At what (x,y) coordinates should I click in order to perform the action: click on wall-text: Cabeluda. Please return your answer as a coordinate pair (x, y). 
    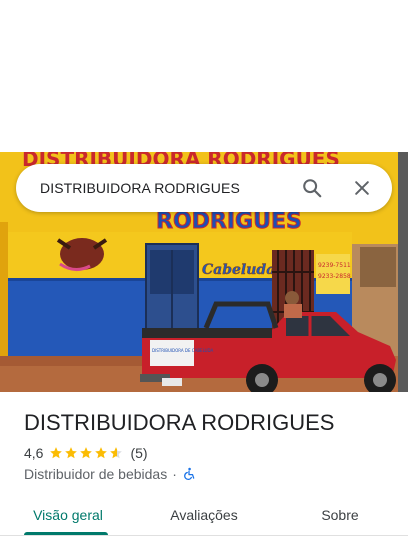
    Looking at the image, I should click on (238, 270).